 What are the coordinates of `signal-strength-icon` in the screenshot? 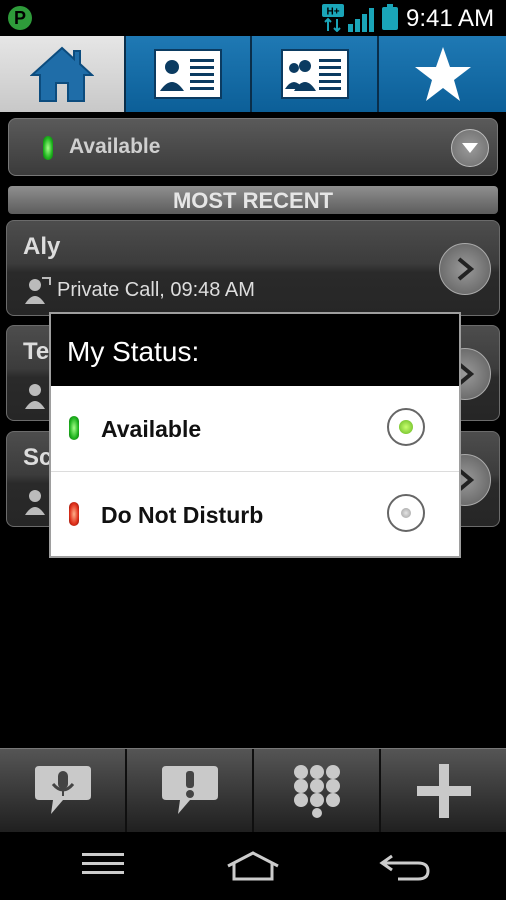 It's located at (361, 20).